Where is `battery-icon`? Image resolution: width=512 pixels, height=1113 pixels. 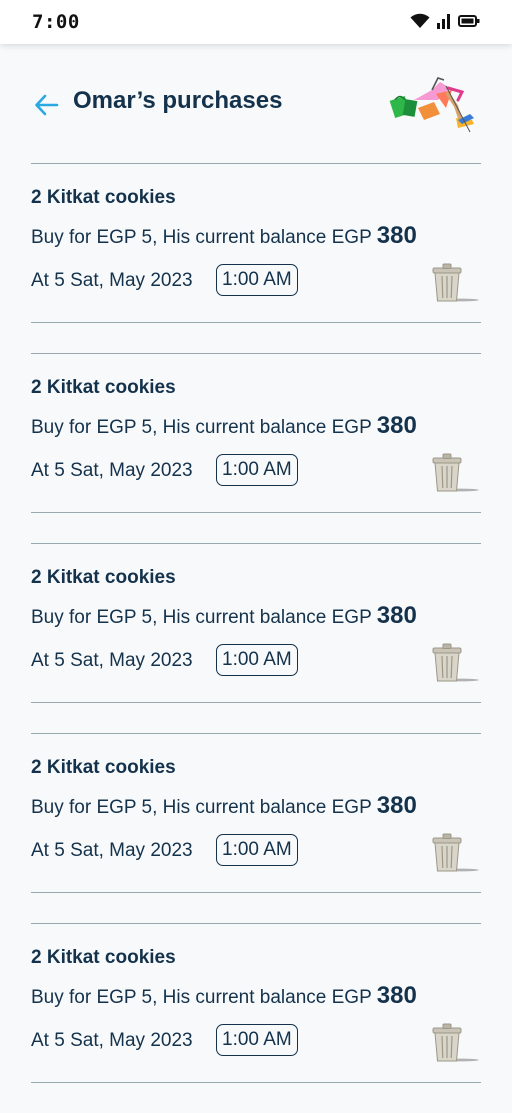 battery-icon is located at coordinates (469, 21).